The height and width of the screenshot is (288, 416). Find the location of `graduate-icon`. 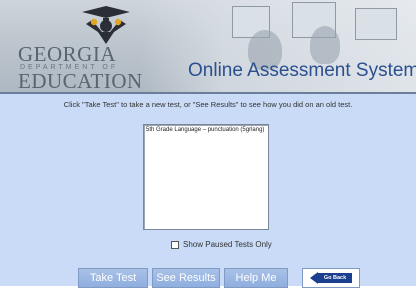

graduate-icon is located at coordinates (106, 25).